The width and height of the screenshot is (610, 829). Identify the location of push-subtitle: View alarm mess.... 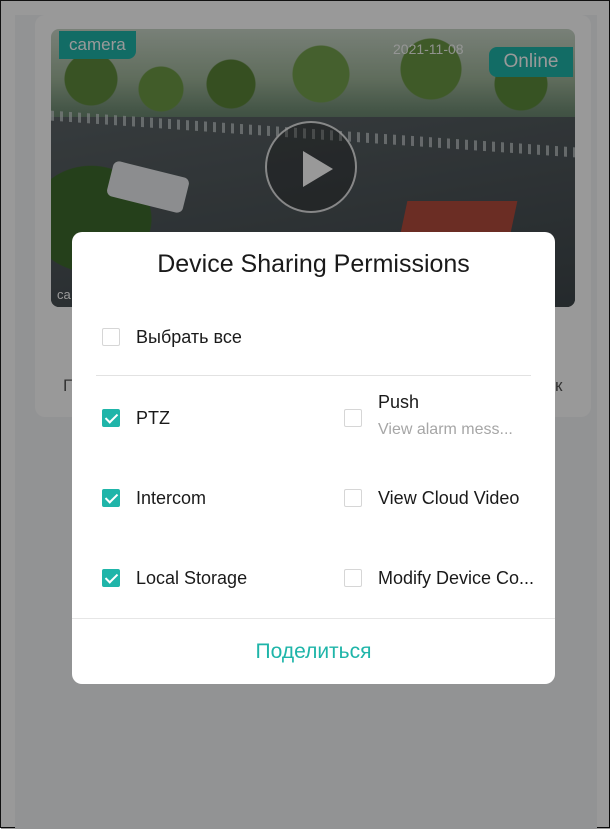
(445, 429).